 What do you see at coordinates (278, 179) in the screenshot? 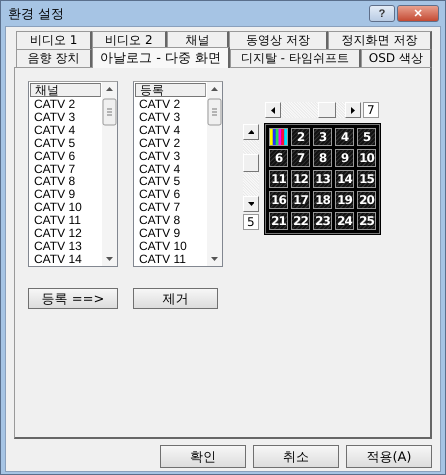
I see `screen-cell: 11` at bounding box center [278, 179].